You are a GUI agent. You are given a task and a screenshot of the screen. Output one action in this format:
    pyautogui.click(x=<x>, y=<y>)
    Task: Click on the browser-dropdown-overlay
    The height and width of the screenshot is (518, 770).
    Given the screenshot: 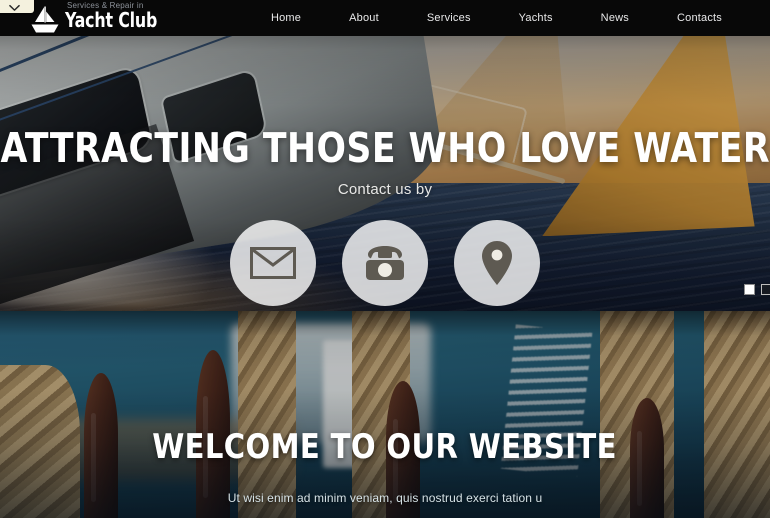 What is the action you would take?
    pyautogui.click(x=17, y=6)
    